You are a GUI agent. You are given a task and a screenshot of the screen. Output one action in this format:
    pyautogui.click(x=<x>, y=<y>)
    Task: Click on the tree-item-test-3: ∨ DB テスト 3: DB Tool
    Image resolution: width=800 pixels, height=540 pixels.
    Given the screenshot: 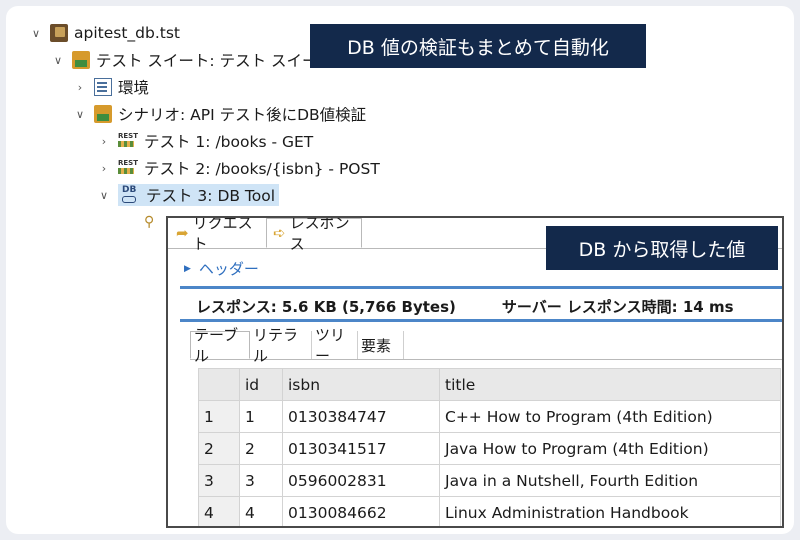 What is the action you would take?
    pyautogui.click(x=188, y=195)
    